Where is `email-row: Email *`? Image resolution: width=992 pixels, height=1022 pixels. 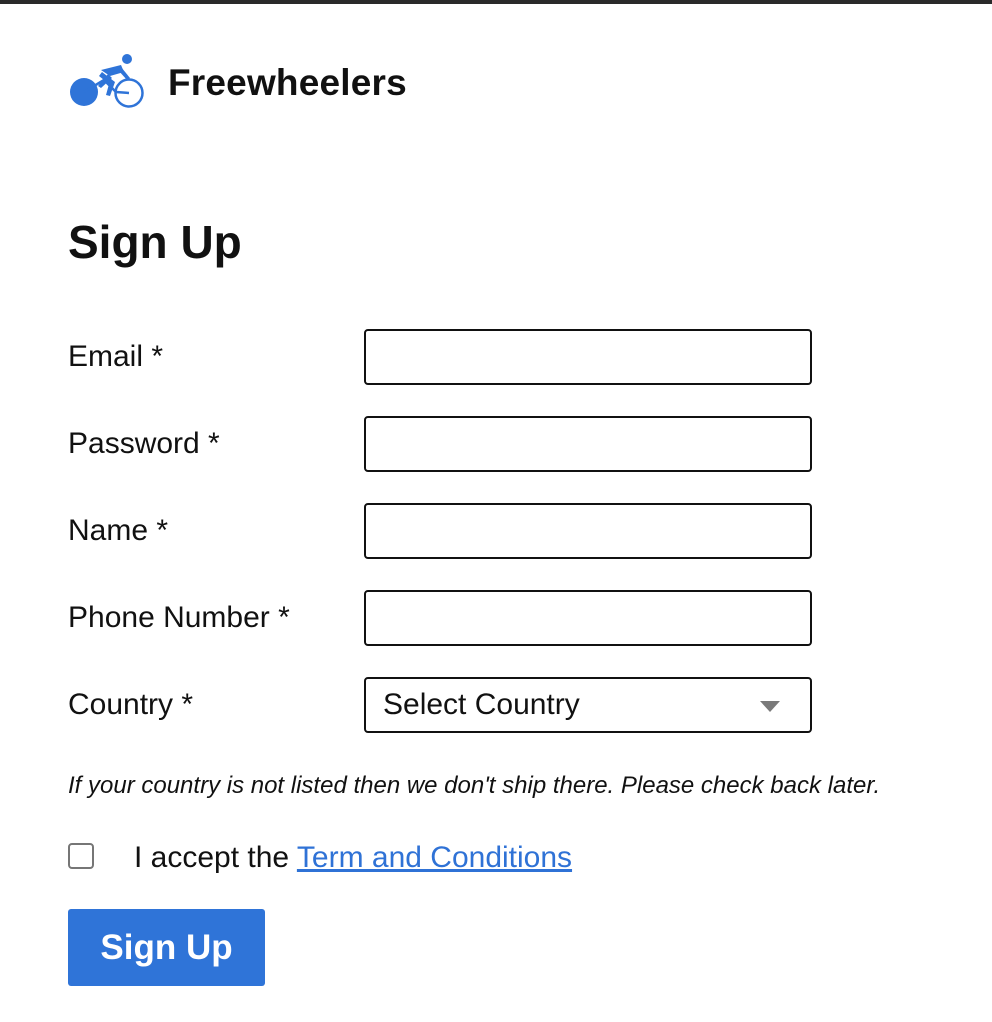
email-row: Email * is located at coordinates (440, 357).